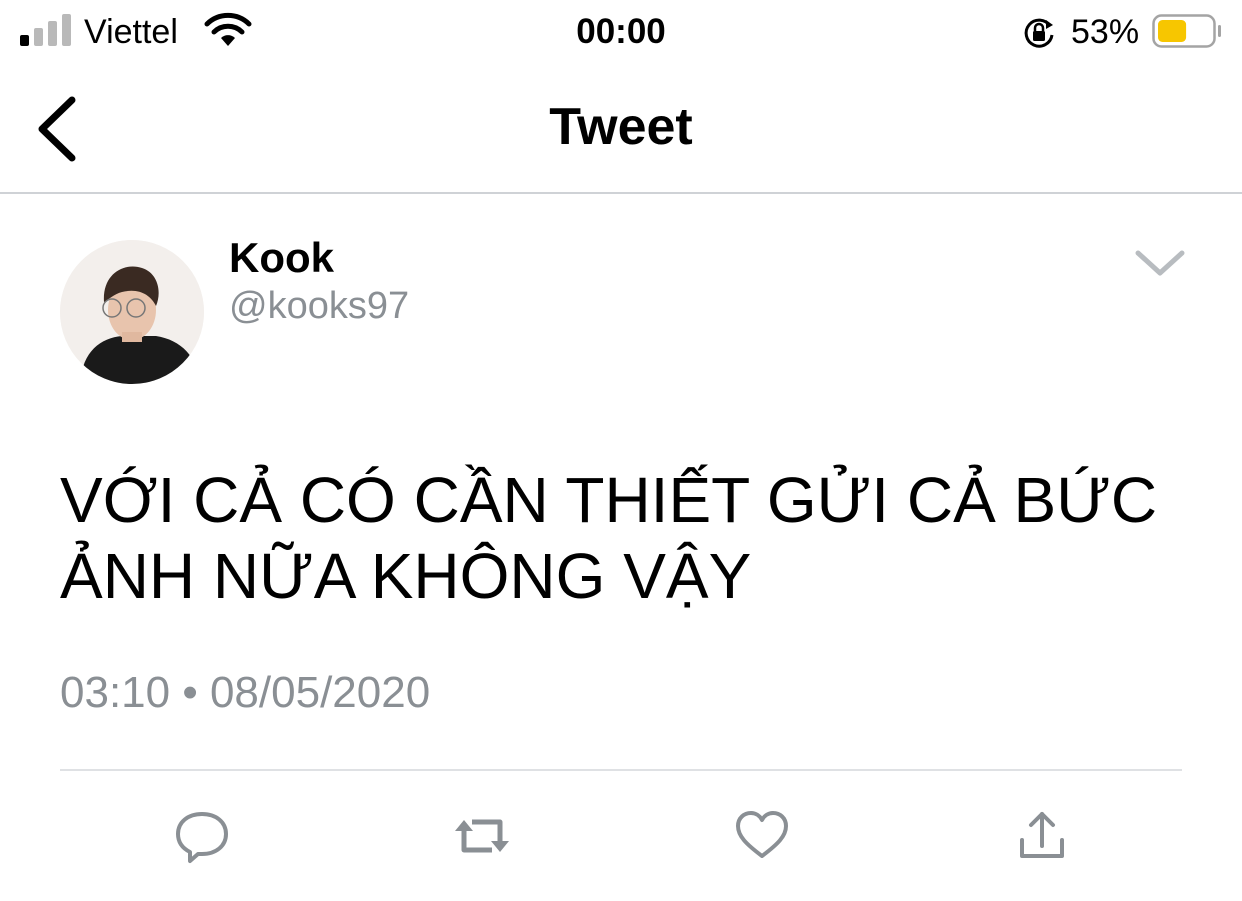 The height and width of the screenshot is (901, 1242). What do you see at coordinates (245, 692) in the screenshot?
I see `tweet-timestamp: 03:10 • 08/05/2020` at bounding box center [245, 692].